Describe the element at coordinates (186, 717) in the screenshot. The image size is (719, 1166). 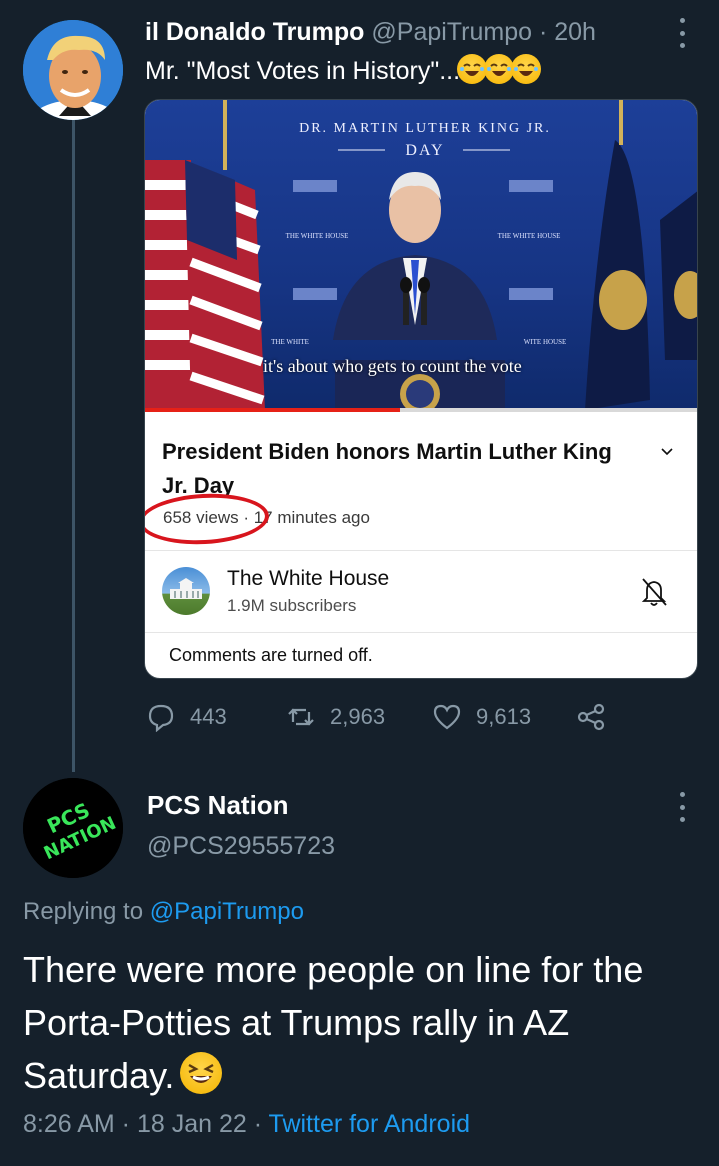
I see `reply-button: 443` at that location.